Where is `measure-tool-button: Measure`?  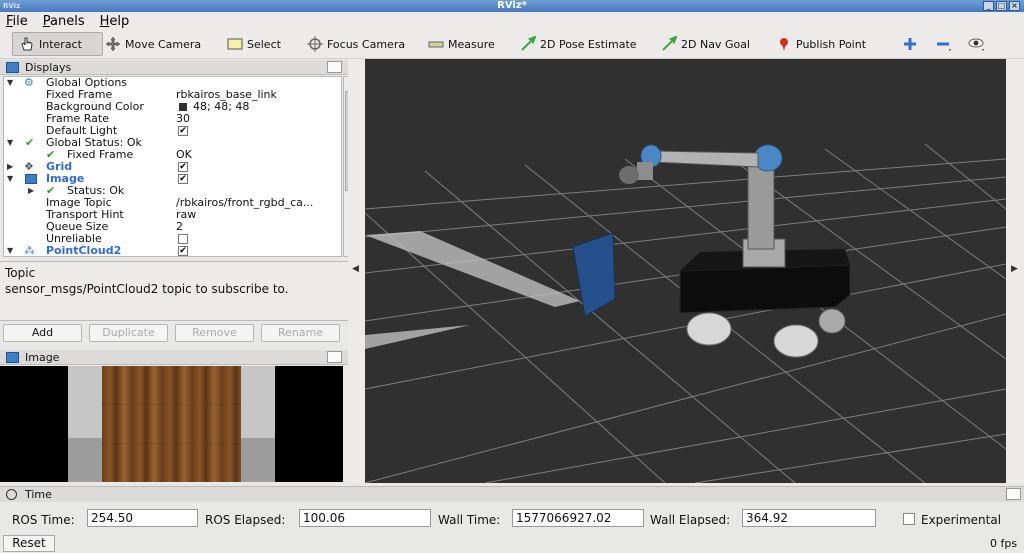 measure-tool-button: Measure is located at coordinates (461, 44).